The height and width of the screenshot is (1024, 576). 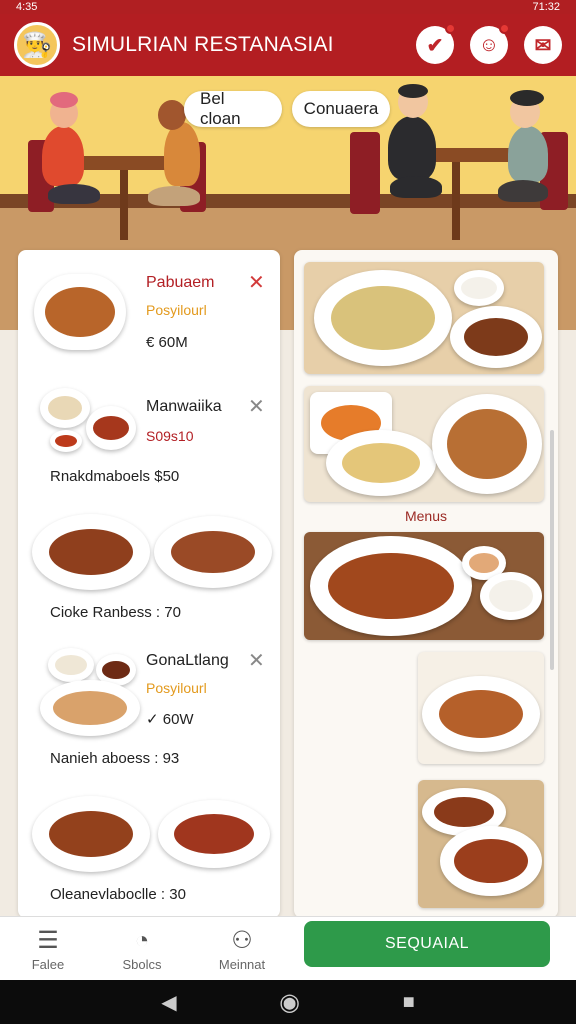 I want to click on stir-fry-noodle-tile, so click(x=424, y=586).